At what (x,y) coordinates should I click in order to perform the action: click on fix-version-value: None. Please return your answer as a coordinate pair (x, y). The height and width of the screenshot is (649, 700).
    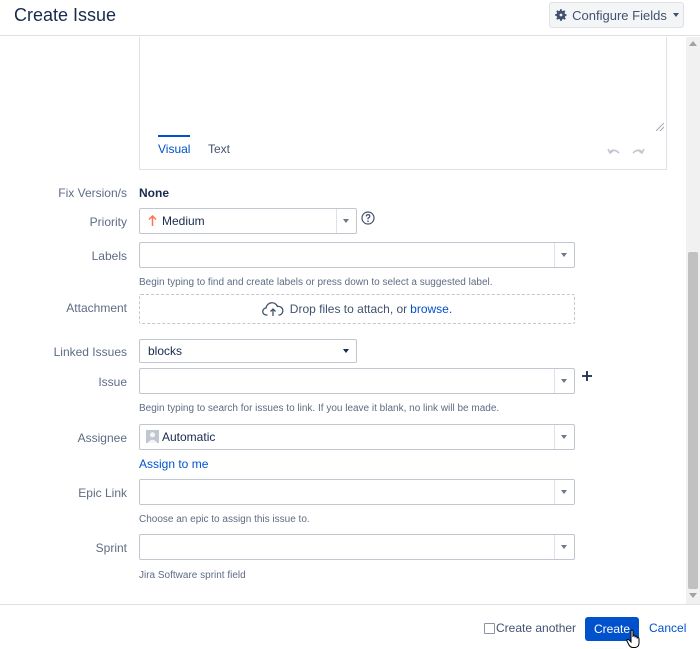
    Looking at the image, I should click on (154, 193).